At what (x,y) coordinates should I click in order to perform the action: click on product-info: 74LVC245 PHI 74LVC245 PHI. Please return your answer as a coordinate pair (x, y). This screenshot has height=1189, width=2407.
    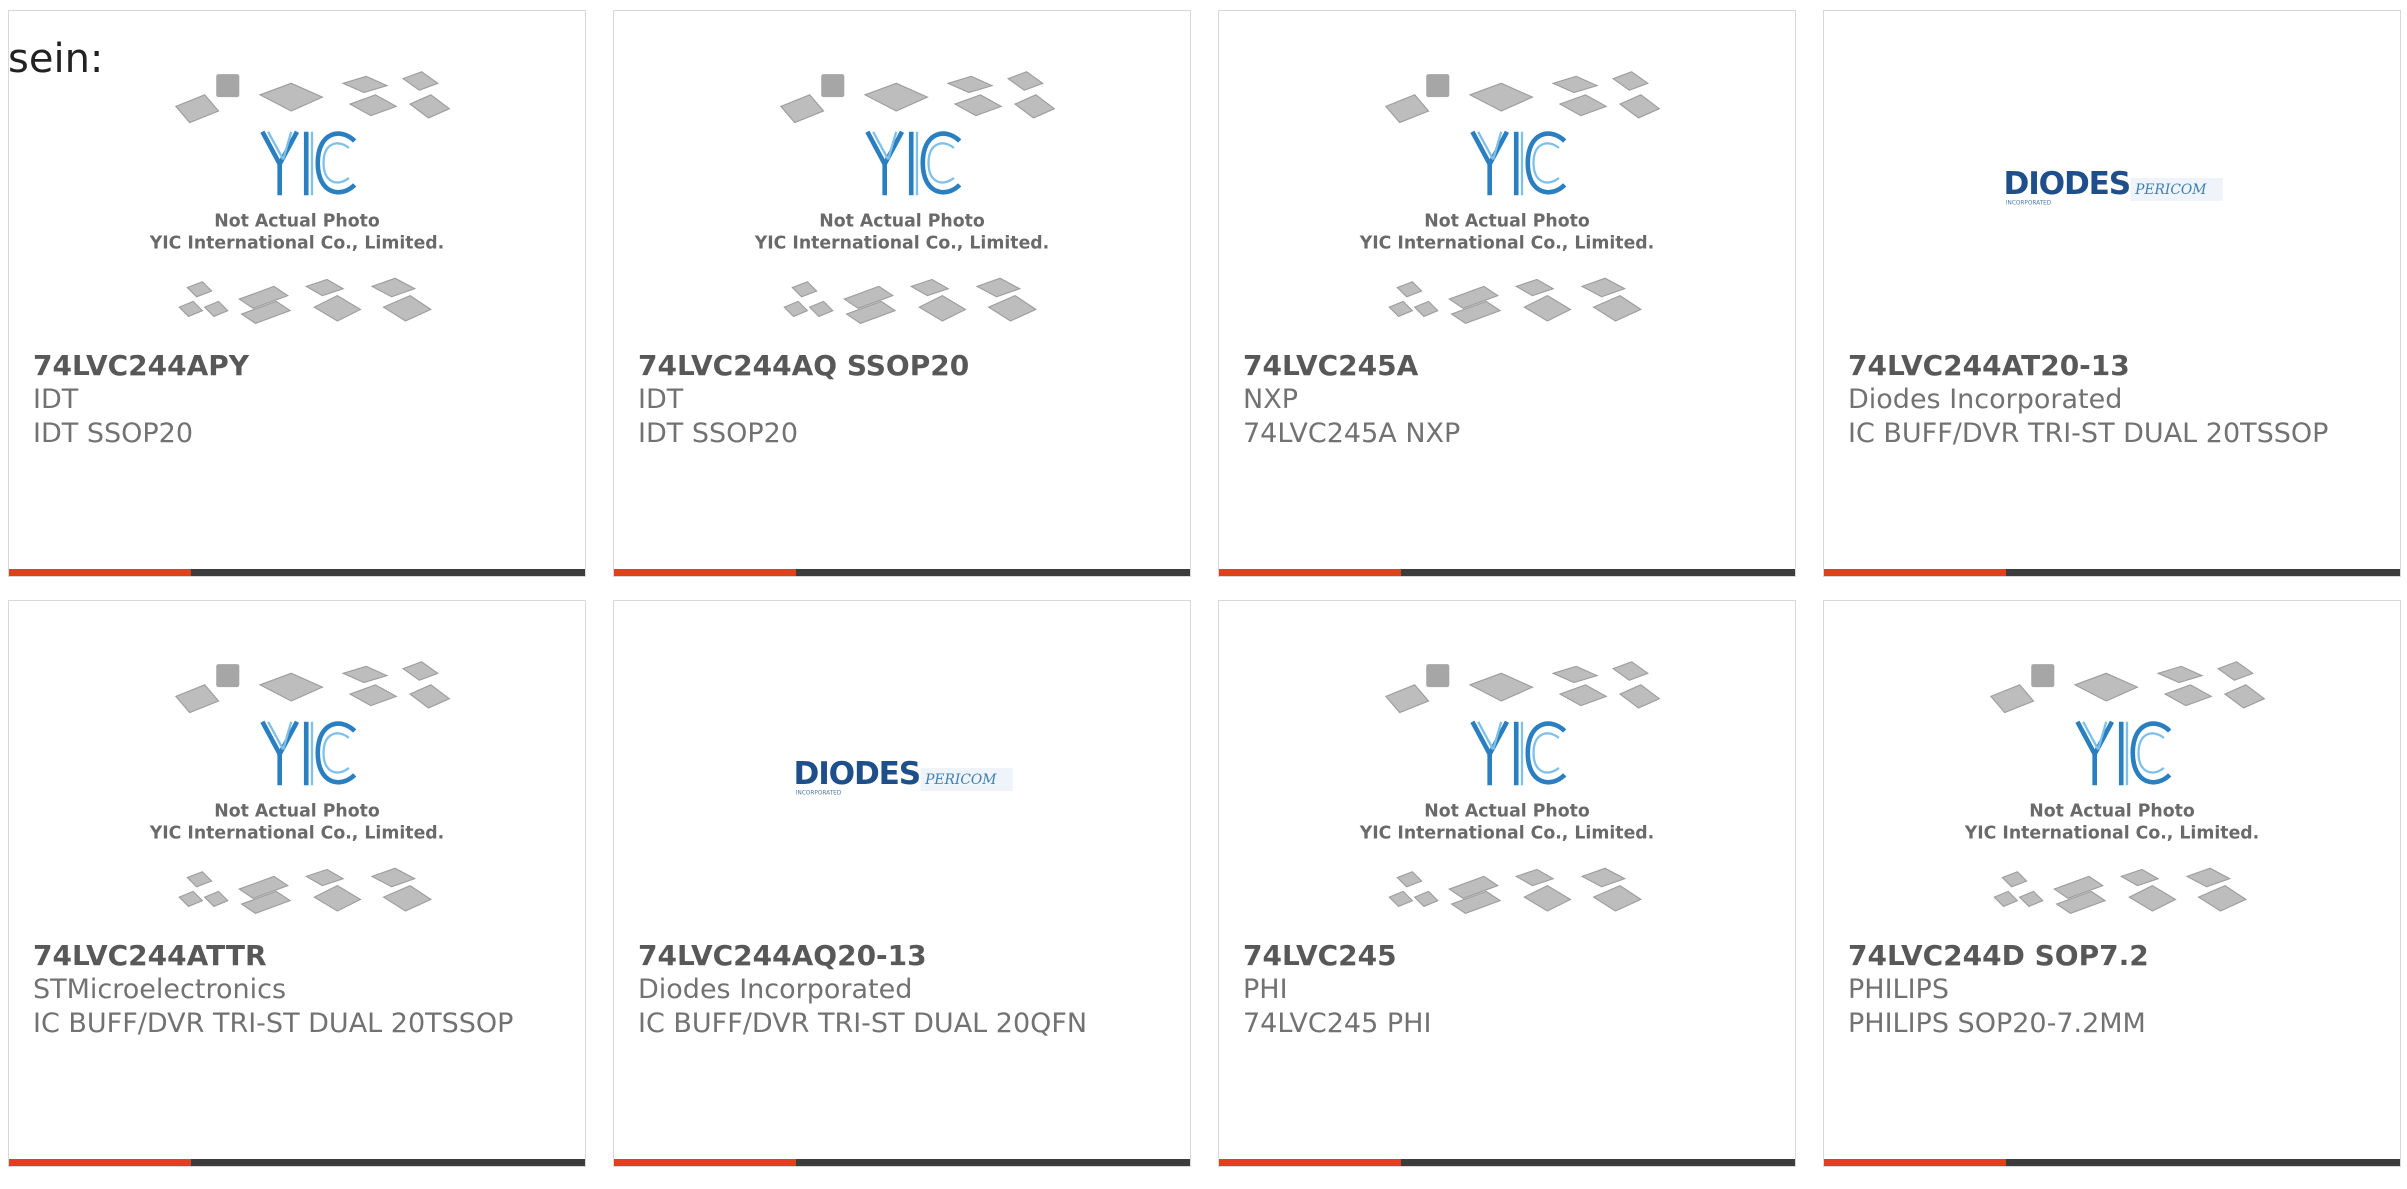
    Looking at the image, I should click on (1507, 990).